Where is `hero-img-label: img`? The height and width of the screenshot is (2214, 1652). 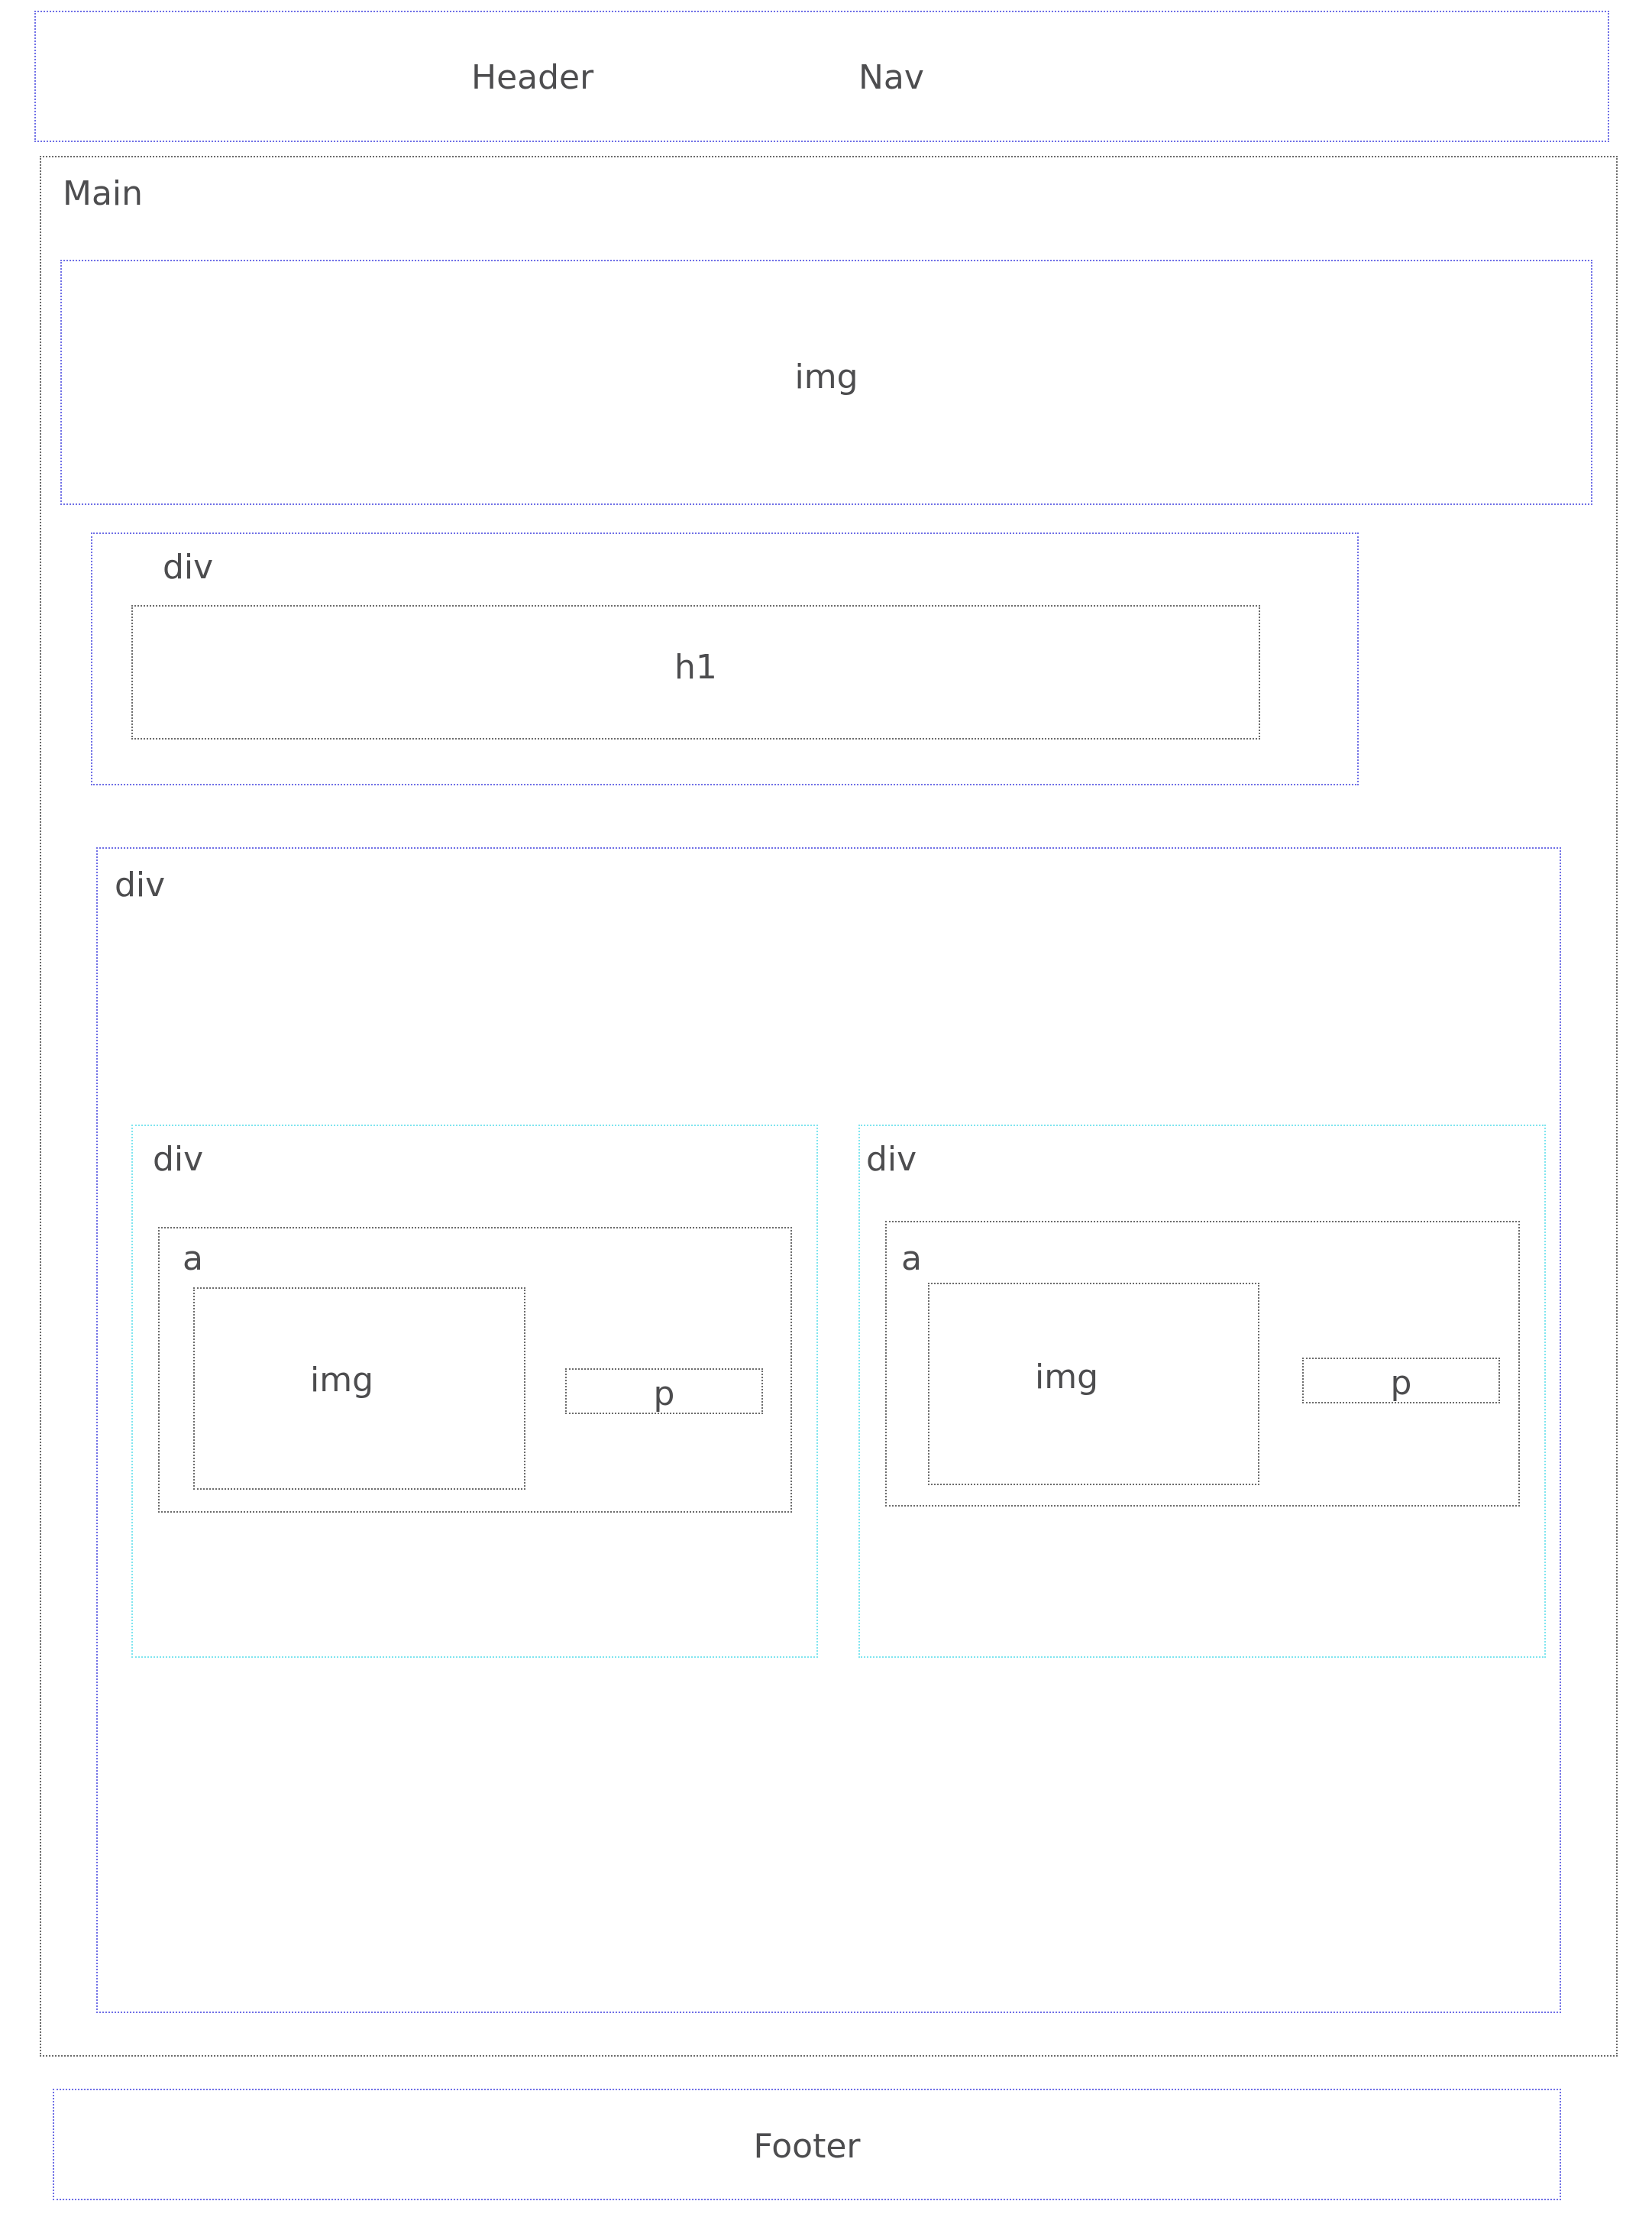
hero-img-label: img is located at coordinates (826, 377).